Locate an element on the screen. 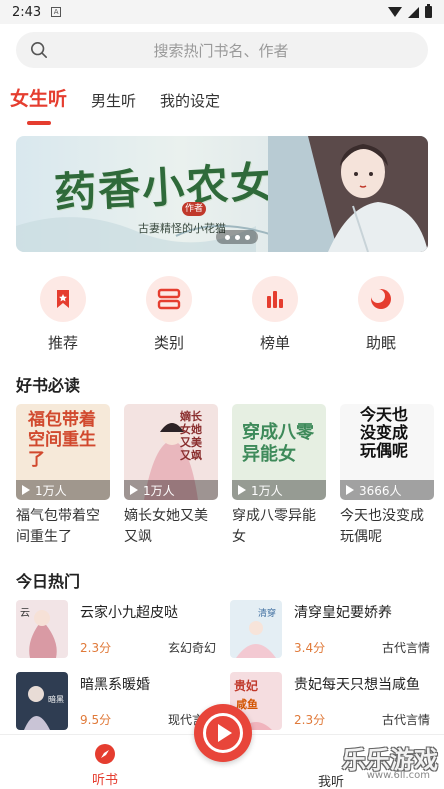 The height and width of the screenshot is (789, 444). hot-cover: 暗黑 is located at coordinates (42, 701).